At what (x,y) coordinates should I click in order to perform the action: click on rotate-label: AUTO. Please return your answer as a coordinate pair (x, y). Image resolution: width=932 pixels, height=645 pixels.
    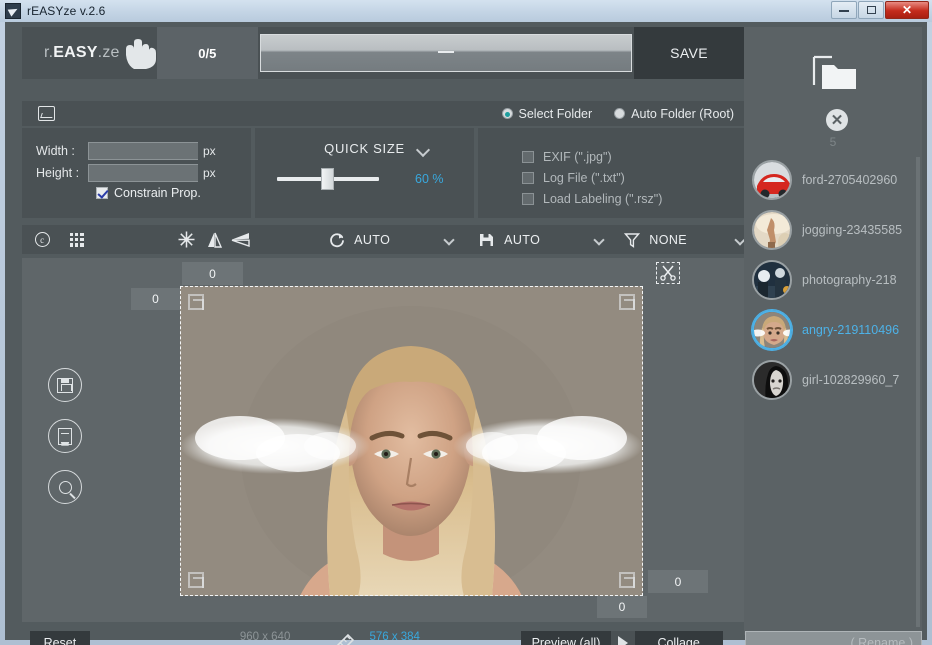
    Looking at the image, I should click on (372, 239).